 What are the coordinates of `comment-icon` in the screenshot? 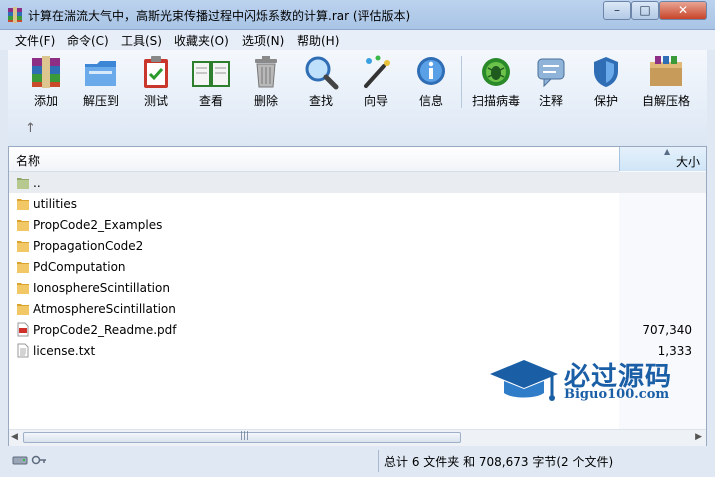 It's located at (551, 73).